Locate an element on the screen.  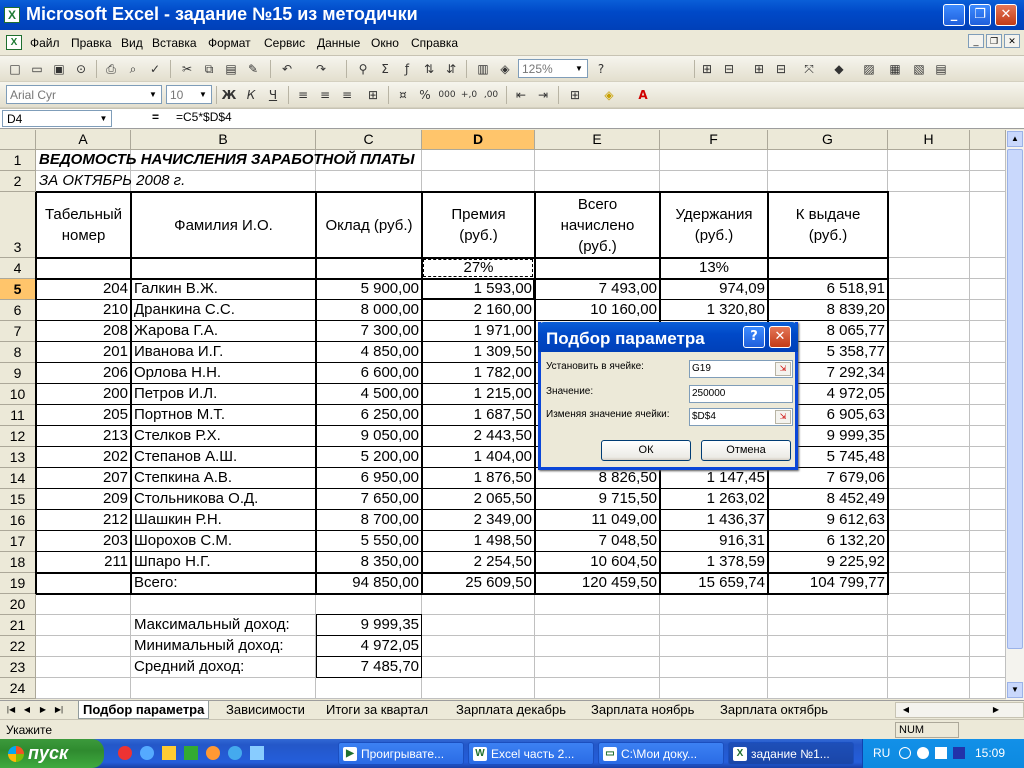
underline-icon: Ч is located at coordinates (273, 95).